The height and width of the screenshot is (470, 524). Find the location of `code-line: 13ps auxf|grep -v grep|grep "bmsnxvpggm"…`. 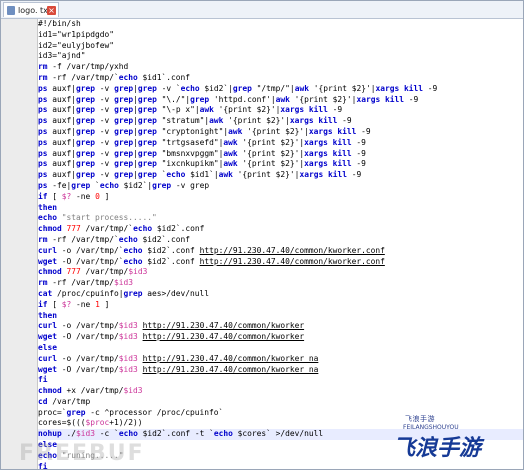

code-line: 13ps auxf|grep -v grep|grep "bmsnxvpggm"… is located at coordinates (280, 154).